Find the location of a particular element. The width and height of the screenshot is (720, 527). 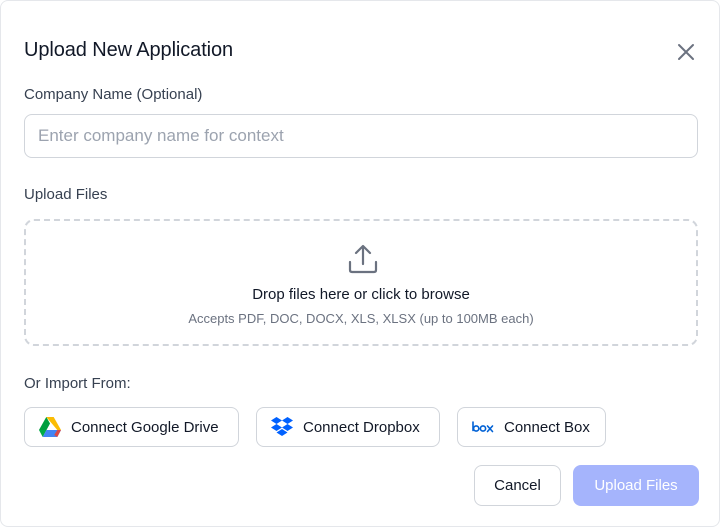

dropzone-instructions: Drop files here or click to browse is located at coordinates (361, 294).